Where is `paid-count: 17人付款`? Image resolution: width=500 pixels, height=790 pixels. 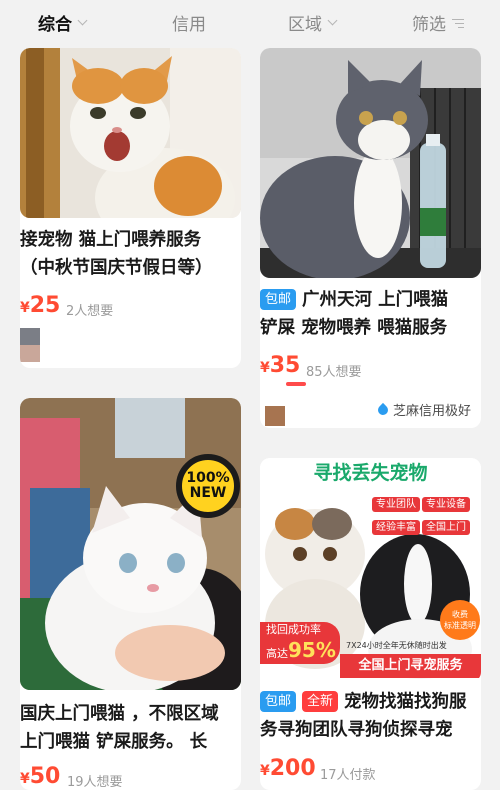
paid-count: 17人付款 is located at coordinates (348, 775).